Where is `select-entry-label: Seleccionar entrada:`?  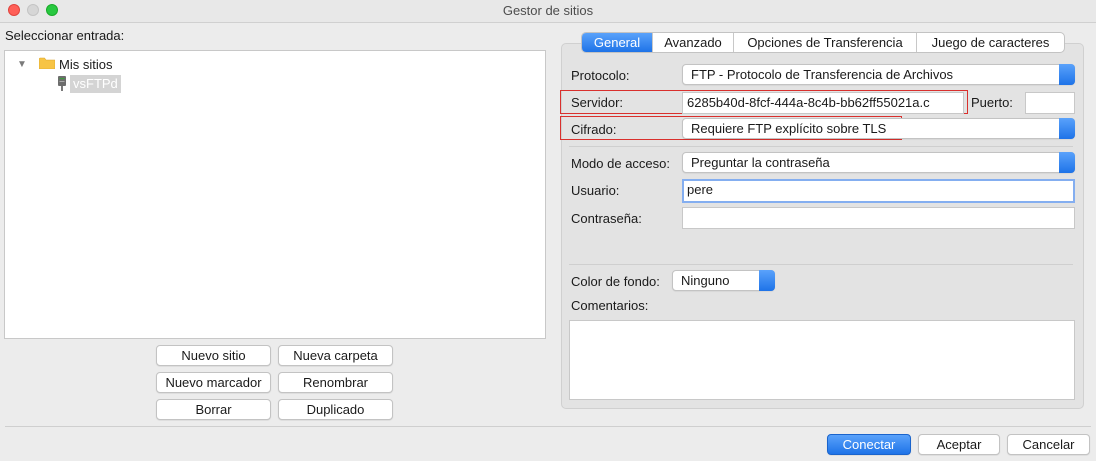 select-entry-label: Seleccionar entrada: is located at coordinates (65, 35).